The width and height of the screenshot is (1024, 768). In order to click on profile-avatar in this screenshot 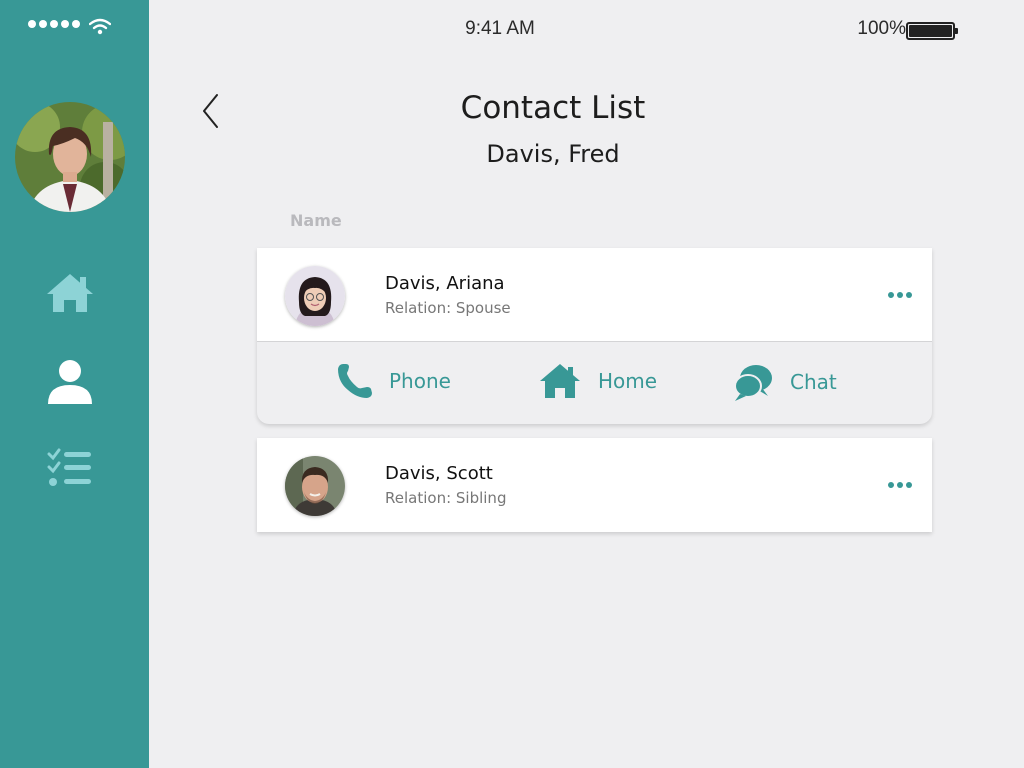, I will do `click(70, 157)`.